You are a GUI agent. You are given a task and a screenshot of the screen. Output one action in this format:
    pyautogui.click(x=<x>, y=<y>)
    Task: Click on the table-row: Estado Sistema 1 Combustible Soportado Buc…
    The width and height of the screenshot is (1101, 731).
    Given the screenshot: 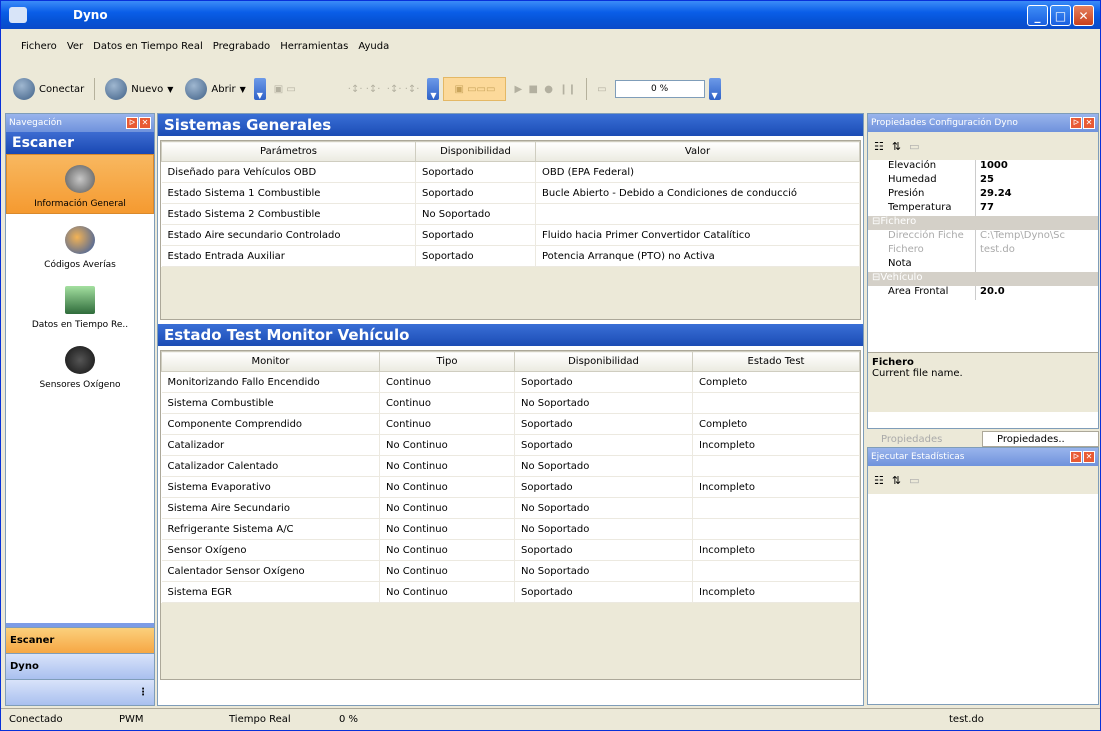 What is the action you would take?
    pyautogui.click(x=510, y=193)
    